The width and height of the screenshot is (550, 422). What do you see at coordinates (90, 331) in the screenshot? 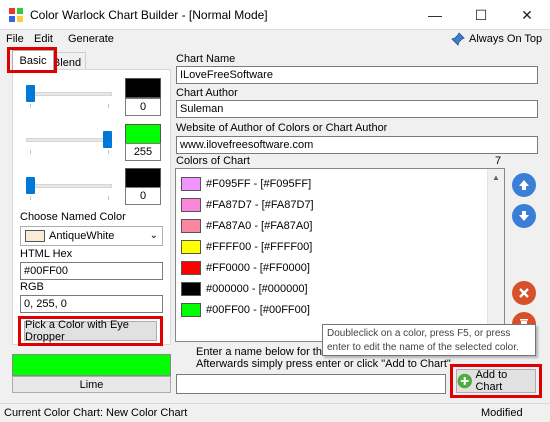
I see `eye-dropper-highlight` at bounding box center [90, 331].